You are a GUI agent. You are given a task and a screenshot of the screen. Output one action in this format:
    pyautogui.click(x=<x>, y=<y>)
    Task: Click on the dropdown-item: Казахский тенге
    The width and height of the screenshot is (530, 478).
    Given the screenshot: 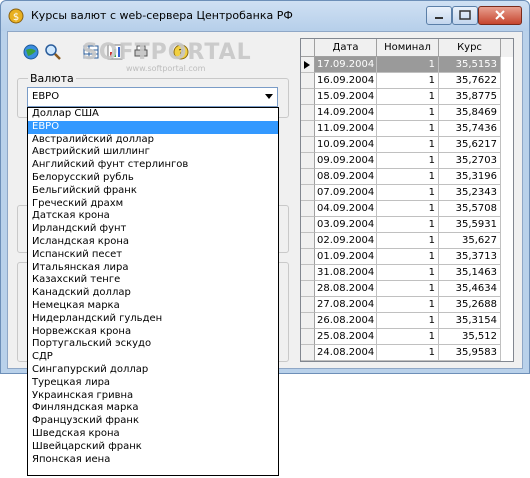 What is the action you would take?
    pyautogui.click(x=153, y=280)
    